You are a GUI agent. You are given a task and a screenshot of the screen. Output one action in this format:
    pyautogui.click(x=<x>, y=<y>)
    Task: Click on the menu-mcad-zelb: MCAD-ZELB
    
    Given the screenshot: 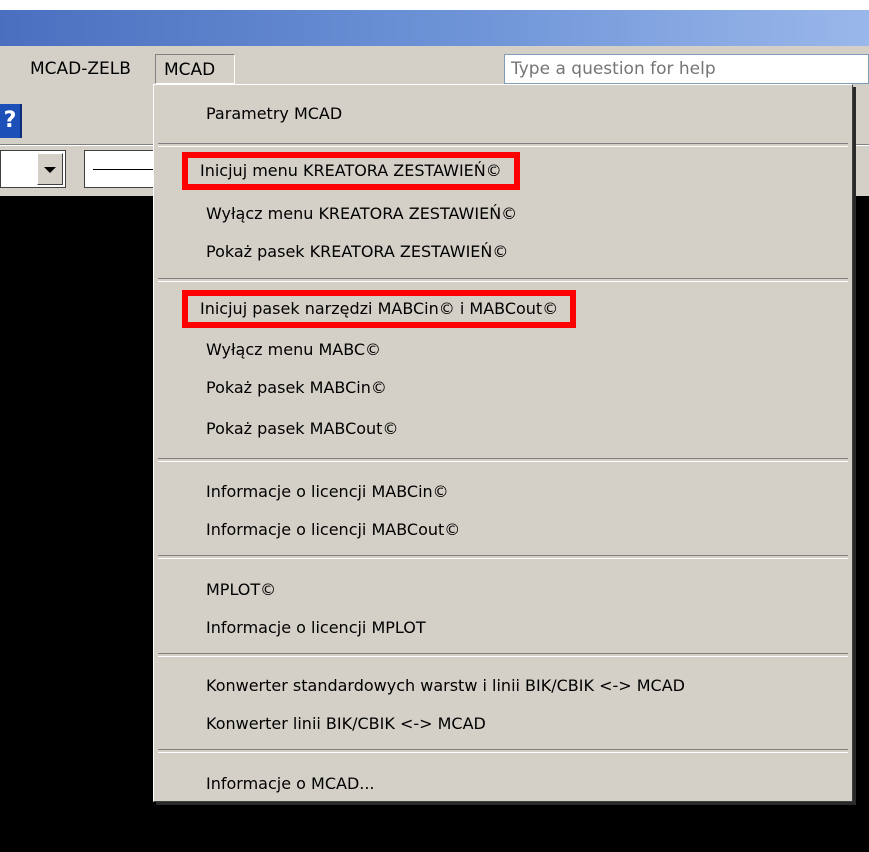 What is the action you would take?
    pyautogui.click(x=80, y=69)
    